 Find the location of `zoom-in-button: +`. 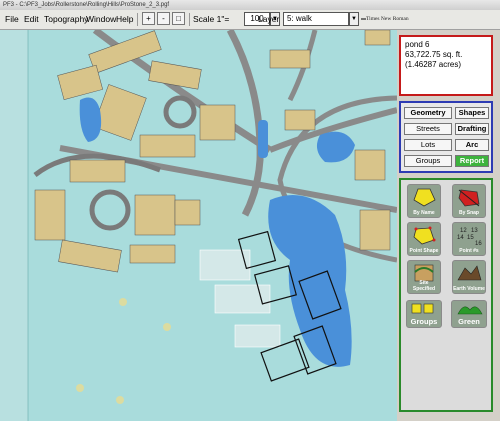

zoom-in-button: + is located at coordinates (148, 18).